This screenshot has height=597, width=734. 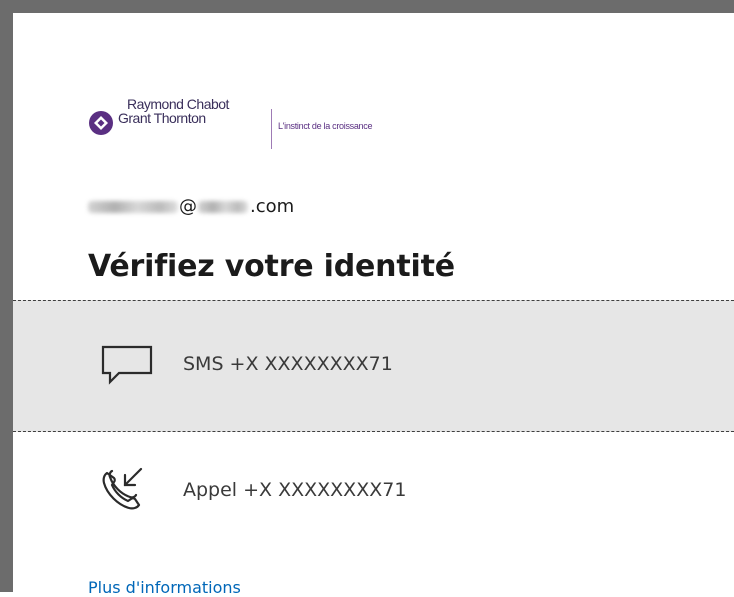 What do you see at coordinates (271, 129) in the screenshot?
I see `logo-divider` at bounding box center [271, 129].